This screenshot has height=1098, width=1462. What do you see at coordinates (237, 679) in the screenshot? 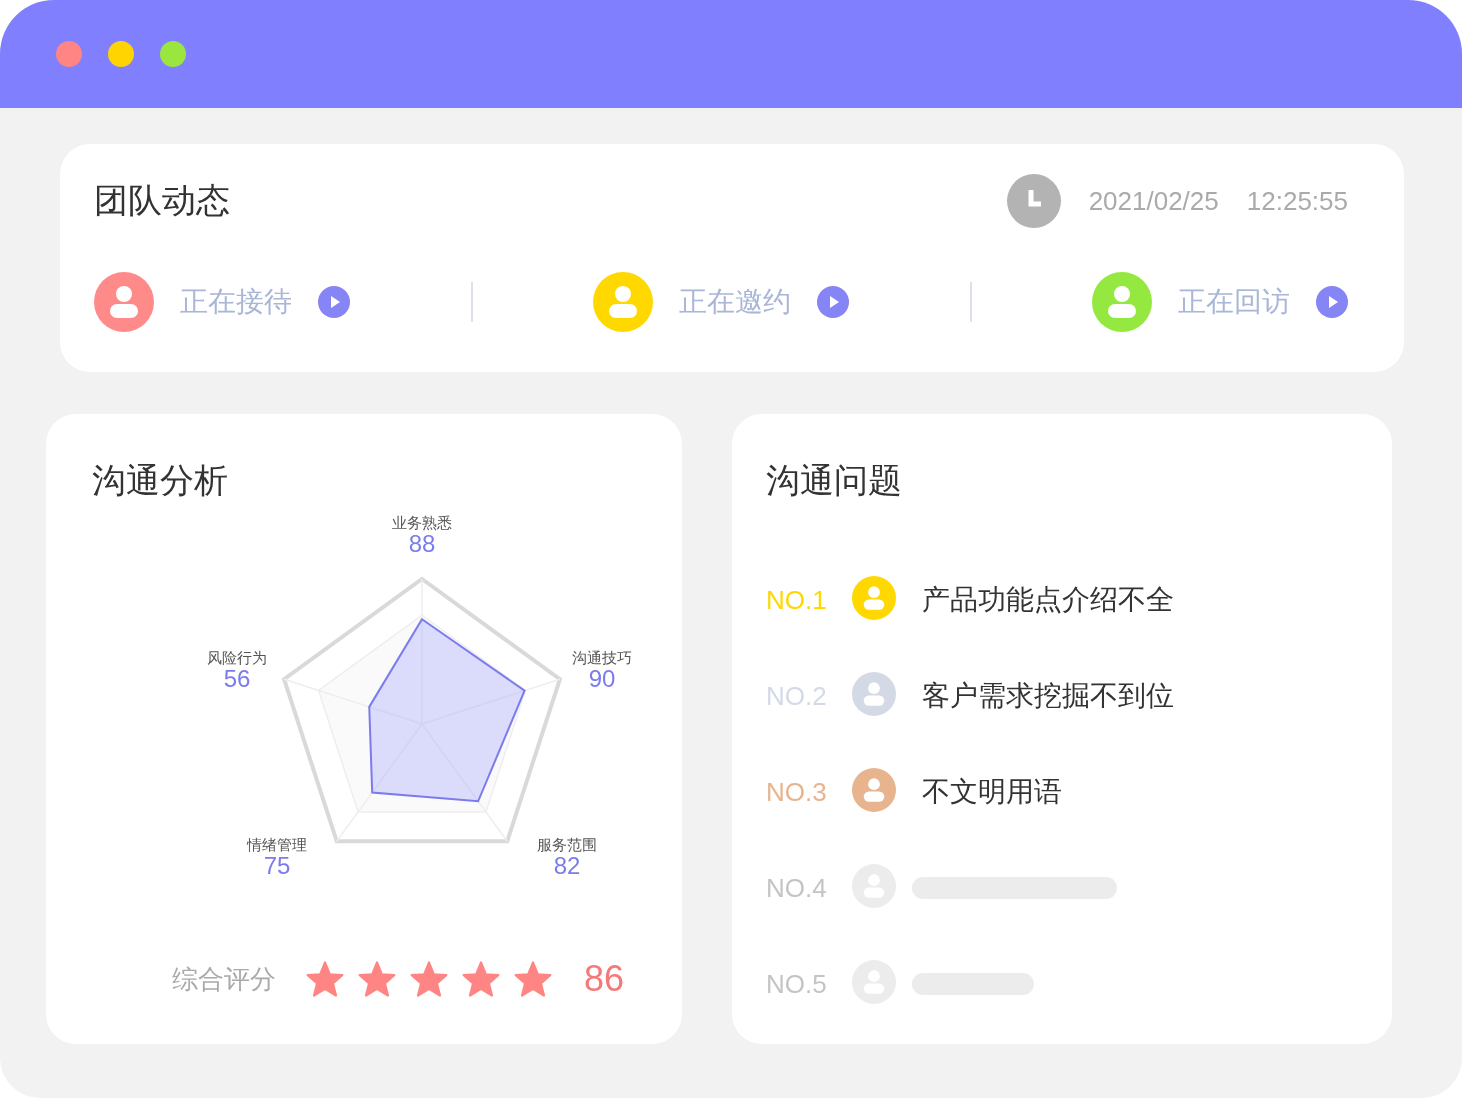
I see `axis-value: 56` at bounding box center [237, 679].